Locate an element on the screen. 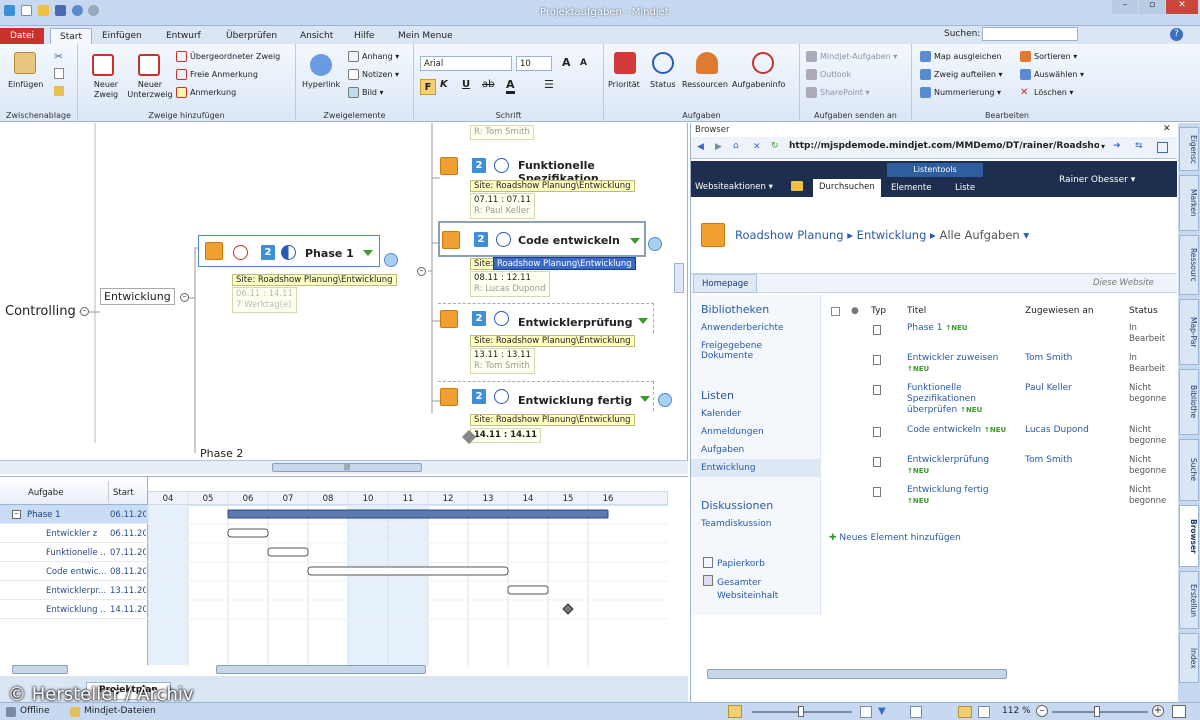 This screenshot has height=720, width=1200. font-family-select: Arial is located at coordinates (466, 63).